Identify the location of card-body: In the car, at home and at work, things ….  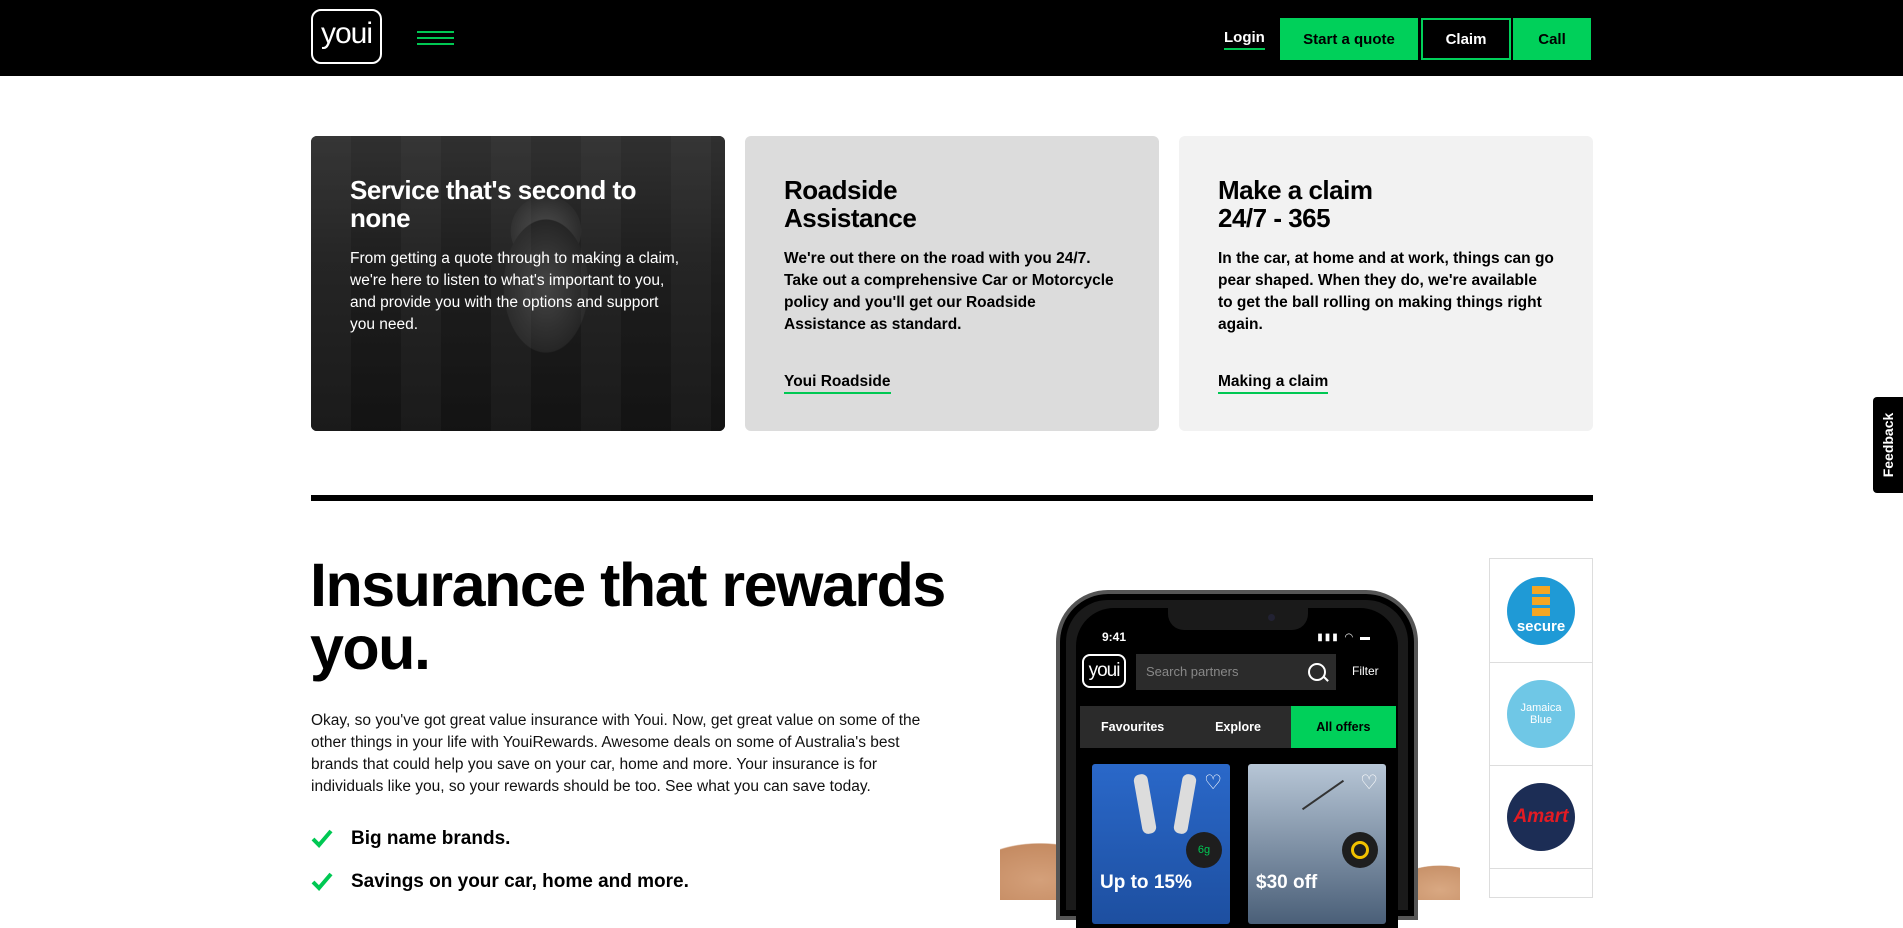
(1386, 291).